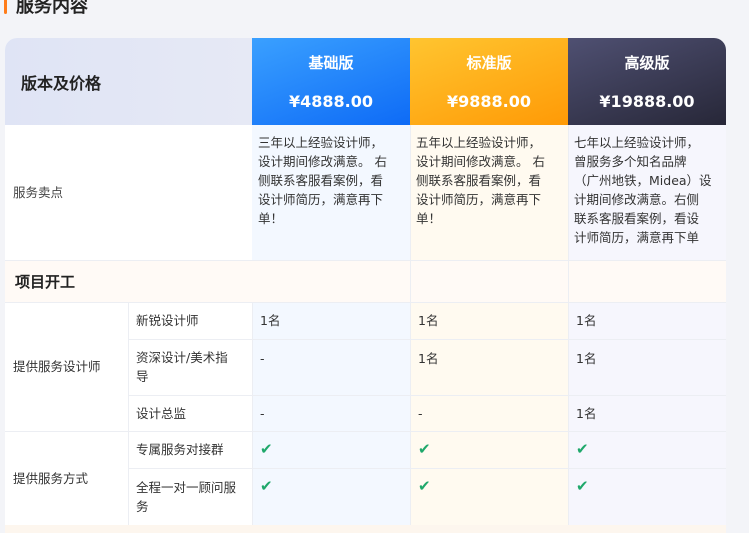 The height and width of the screenshot is (533, 749). Describe the element at coordinates (51, 478) in the screenshot. I see `service-method-category: 提供服务方式` at that location.